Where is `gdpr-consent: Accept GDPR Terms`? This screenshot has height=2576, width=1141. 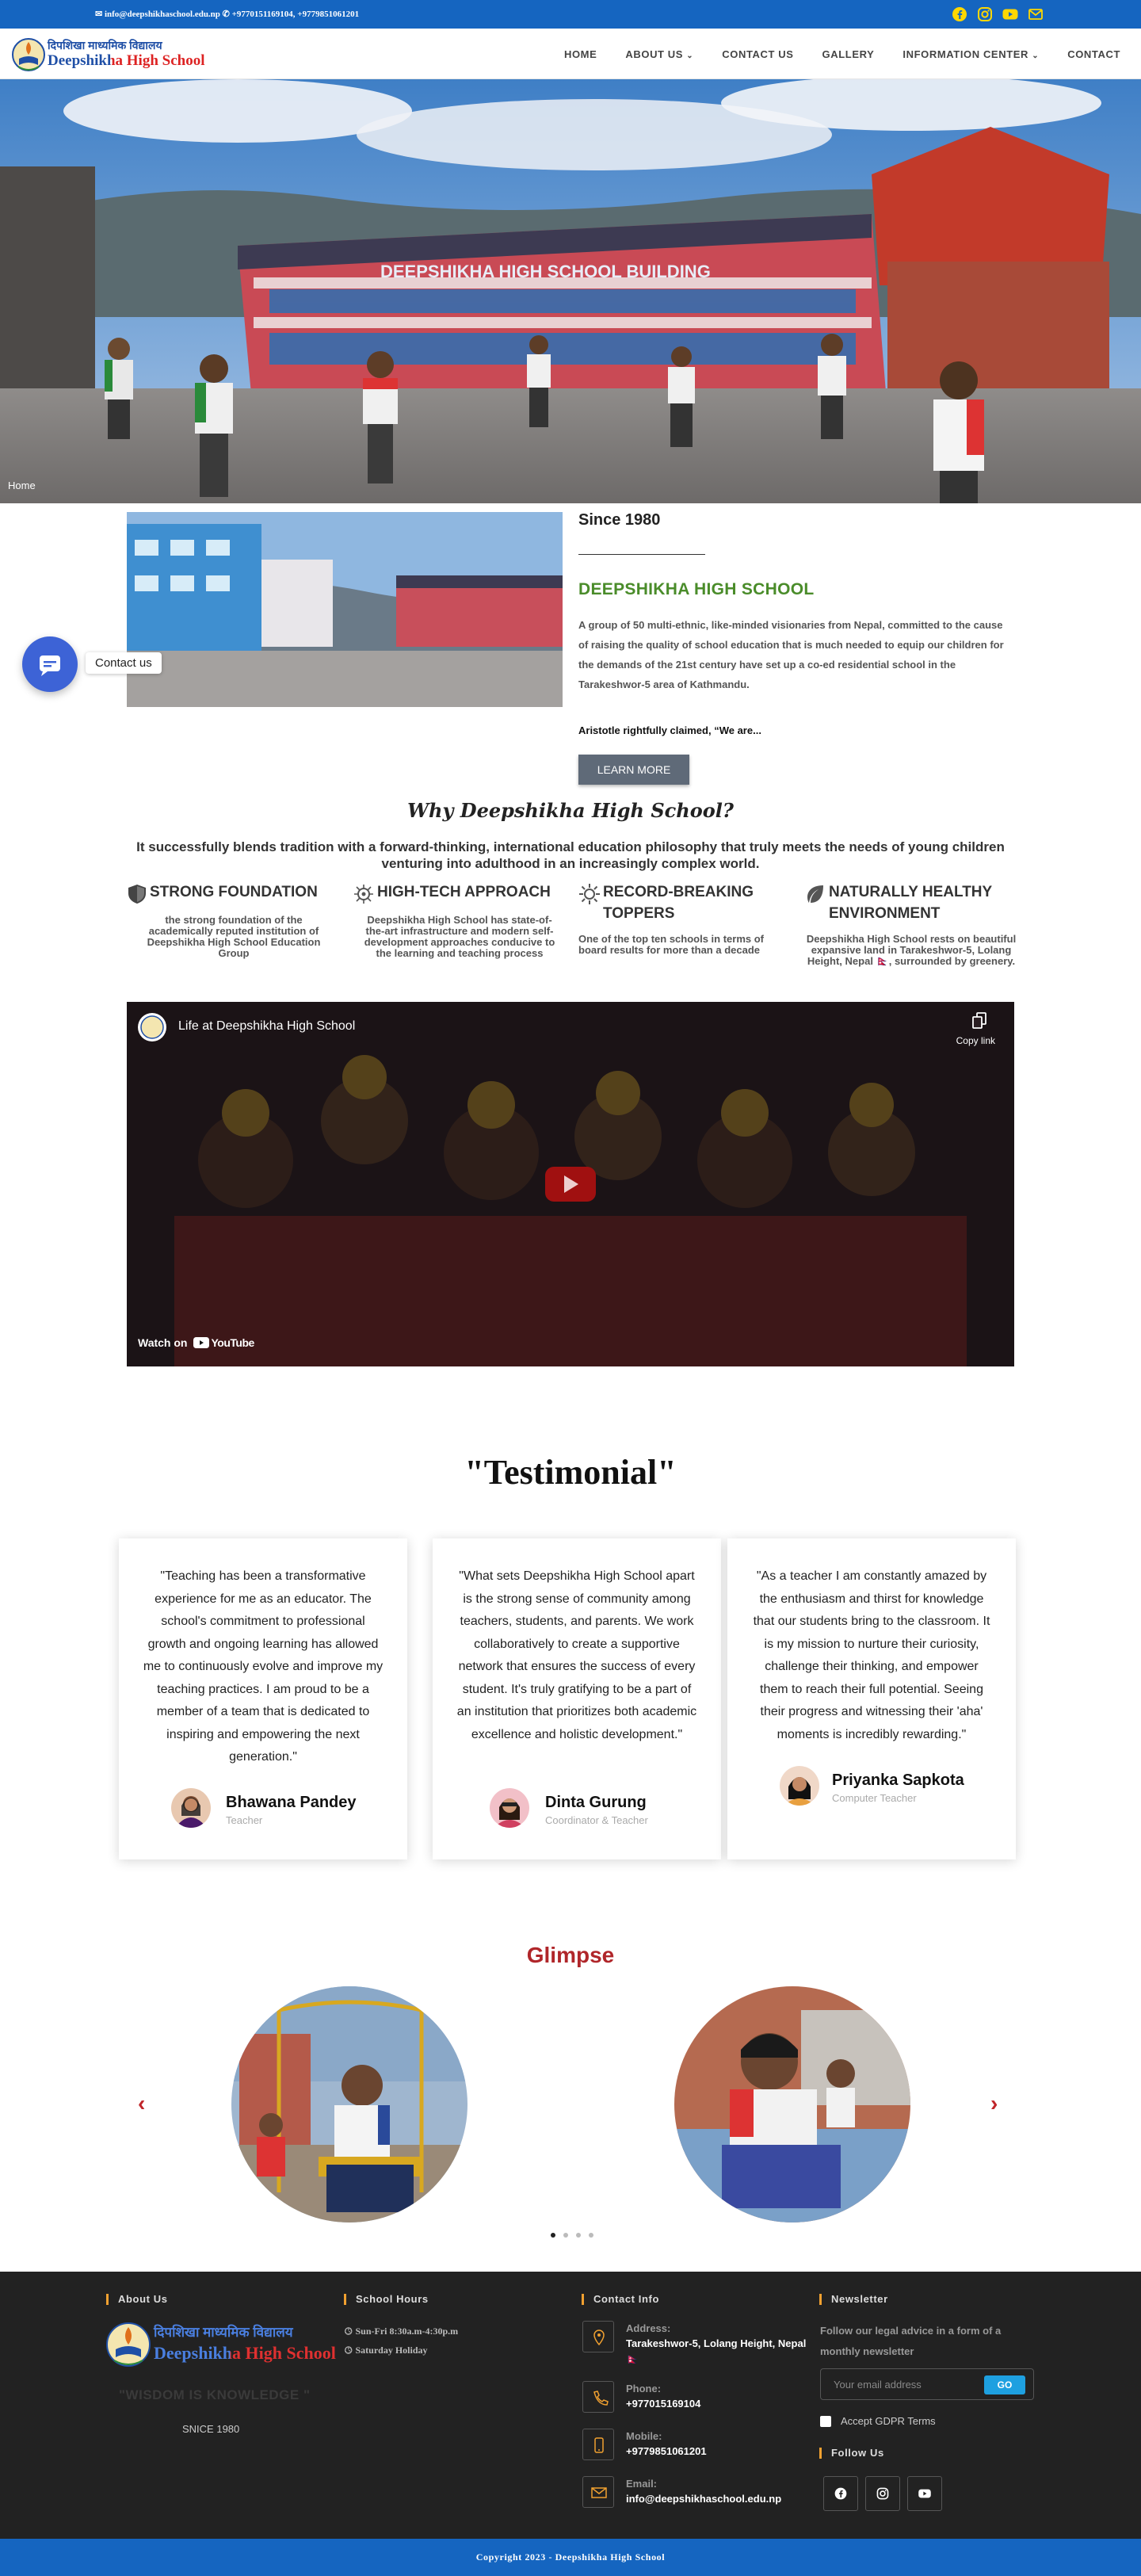 gdpr-consent: Accept GDPR Terms is located at coordinates (878, 2421).